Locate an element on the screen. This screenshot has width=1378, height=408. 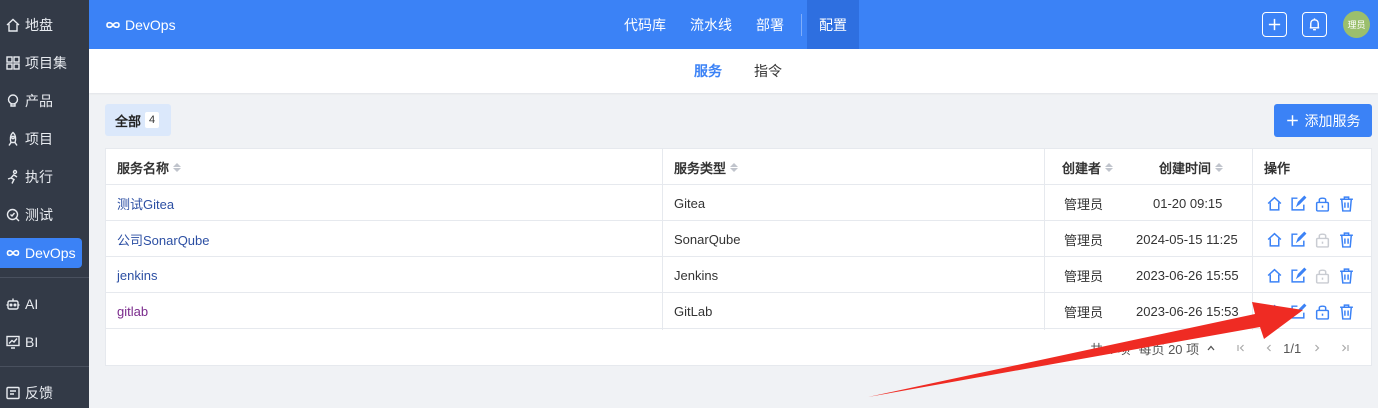
add-service-label: 添加服务 is located at coordinates (1332, 120).